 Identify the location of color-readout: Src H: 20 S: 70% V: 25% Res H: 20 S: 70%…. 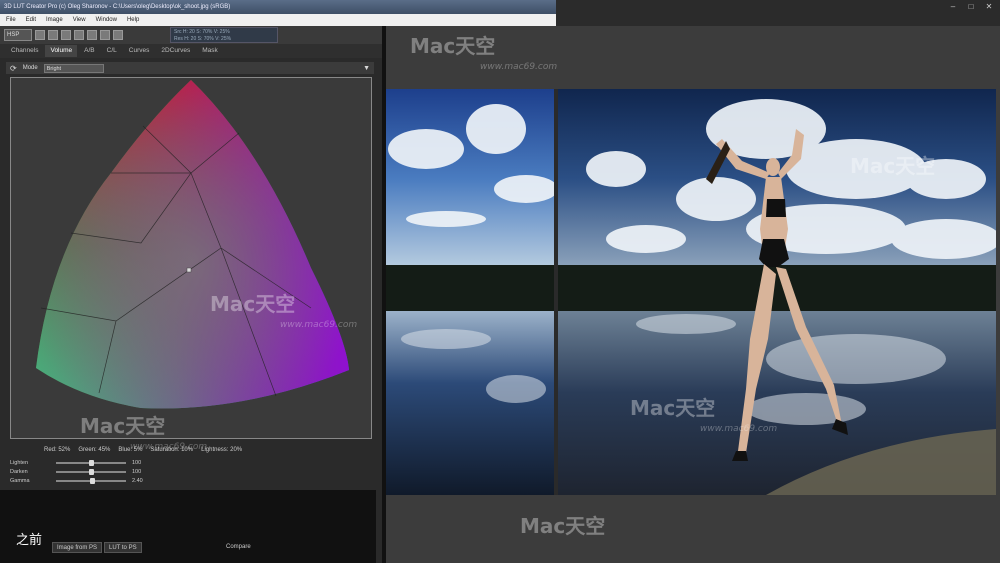
(224, 35).